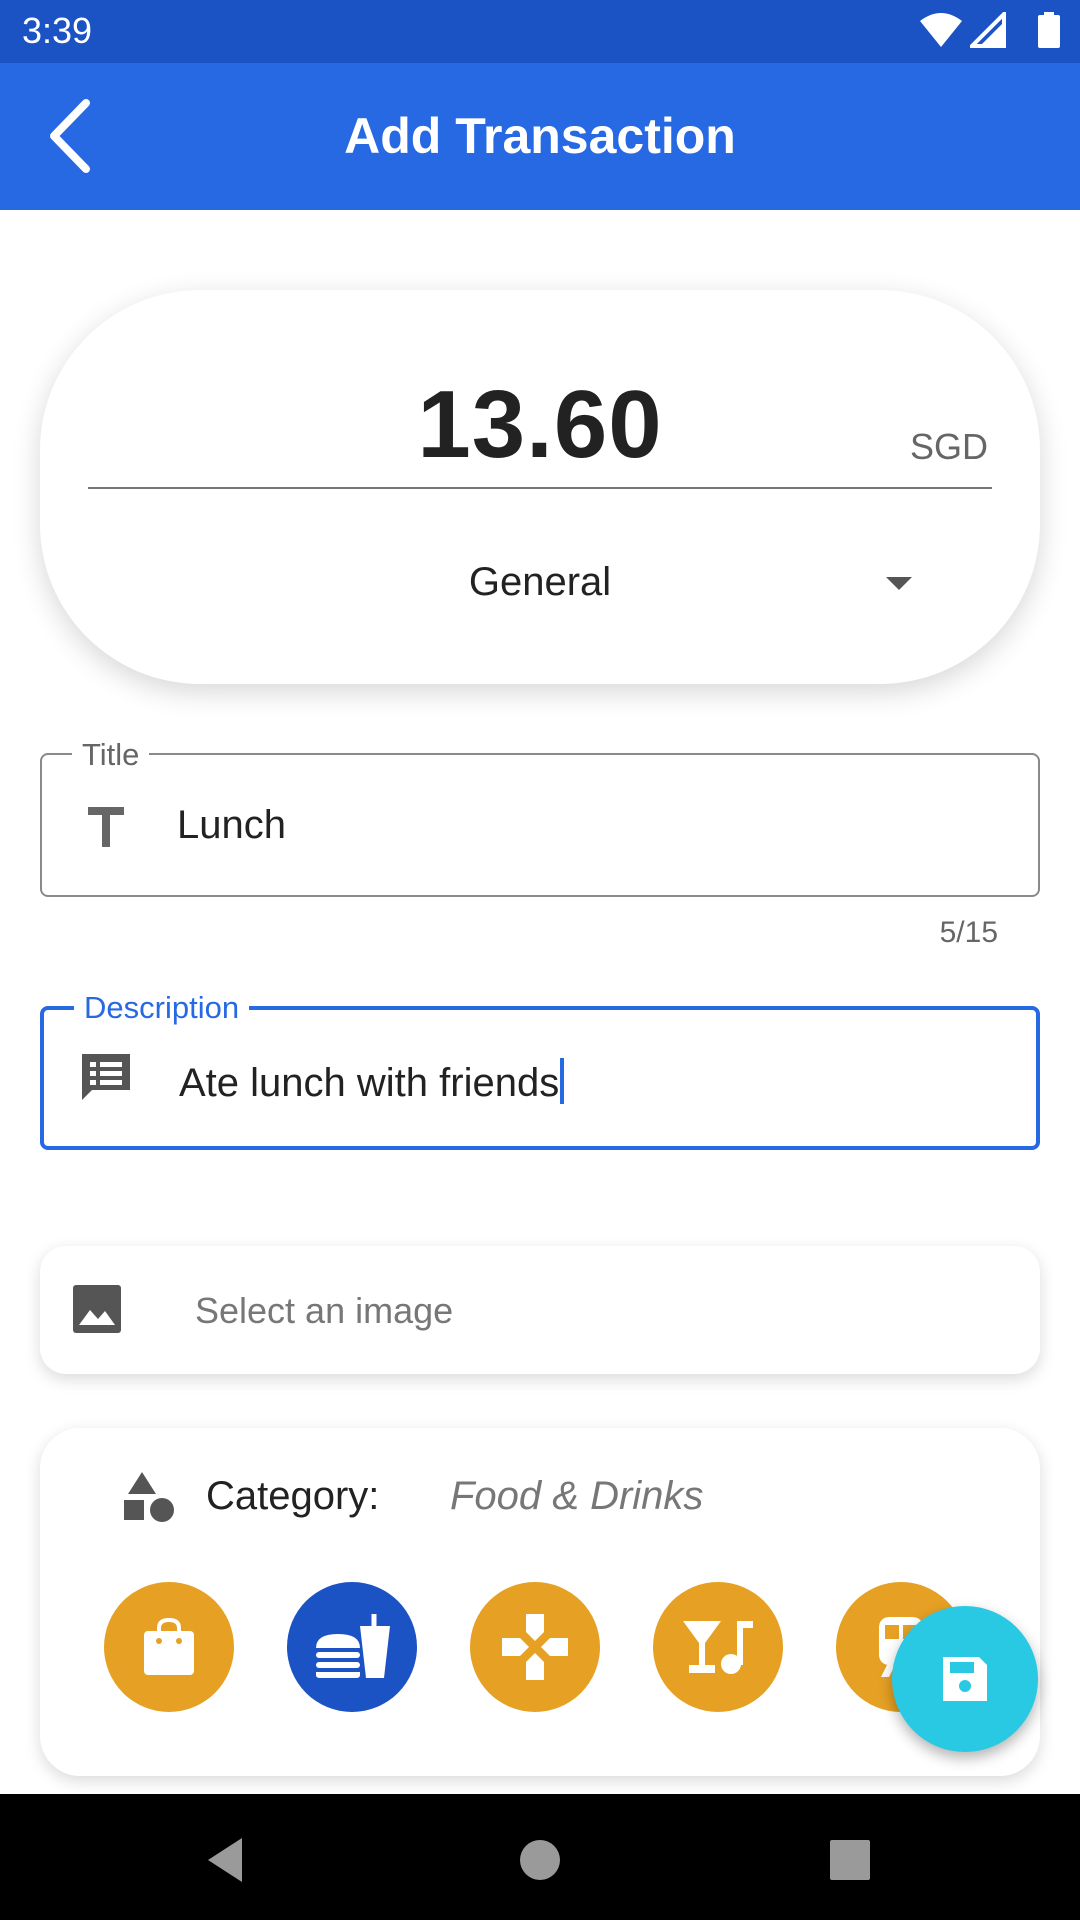 The height and width of the screenshot is (1920, 1080). What do you see at coordinates (577, 1496) in the screenshot?
I see `category-selected-value: Food & Drinks` at bounding box center [577, 1496].